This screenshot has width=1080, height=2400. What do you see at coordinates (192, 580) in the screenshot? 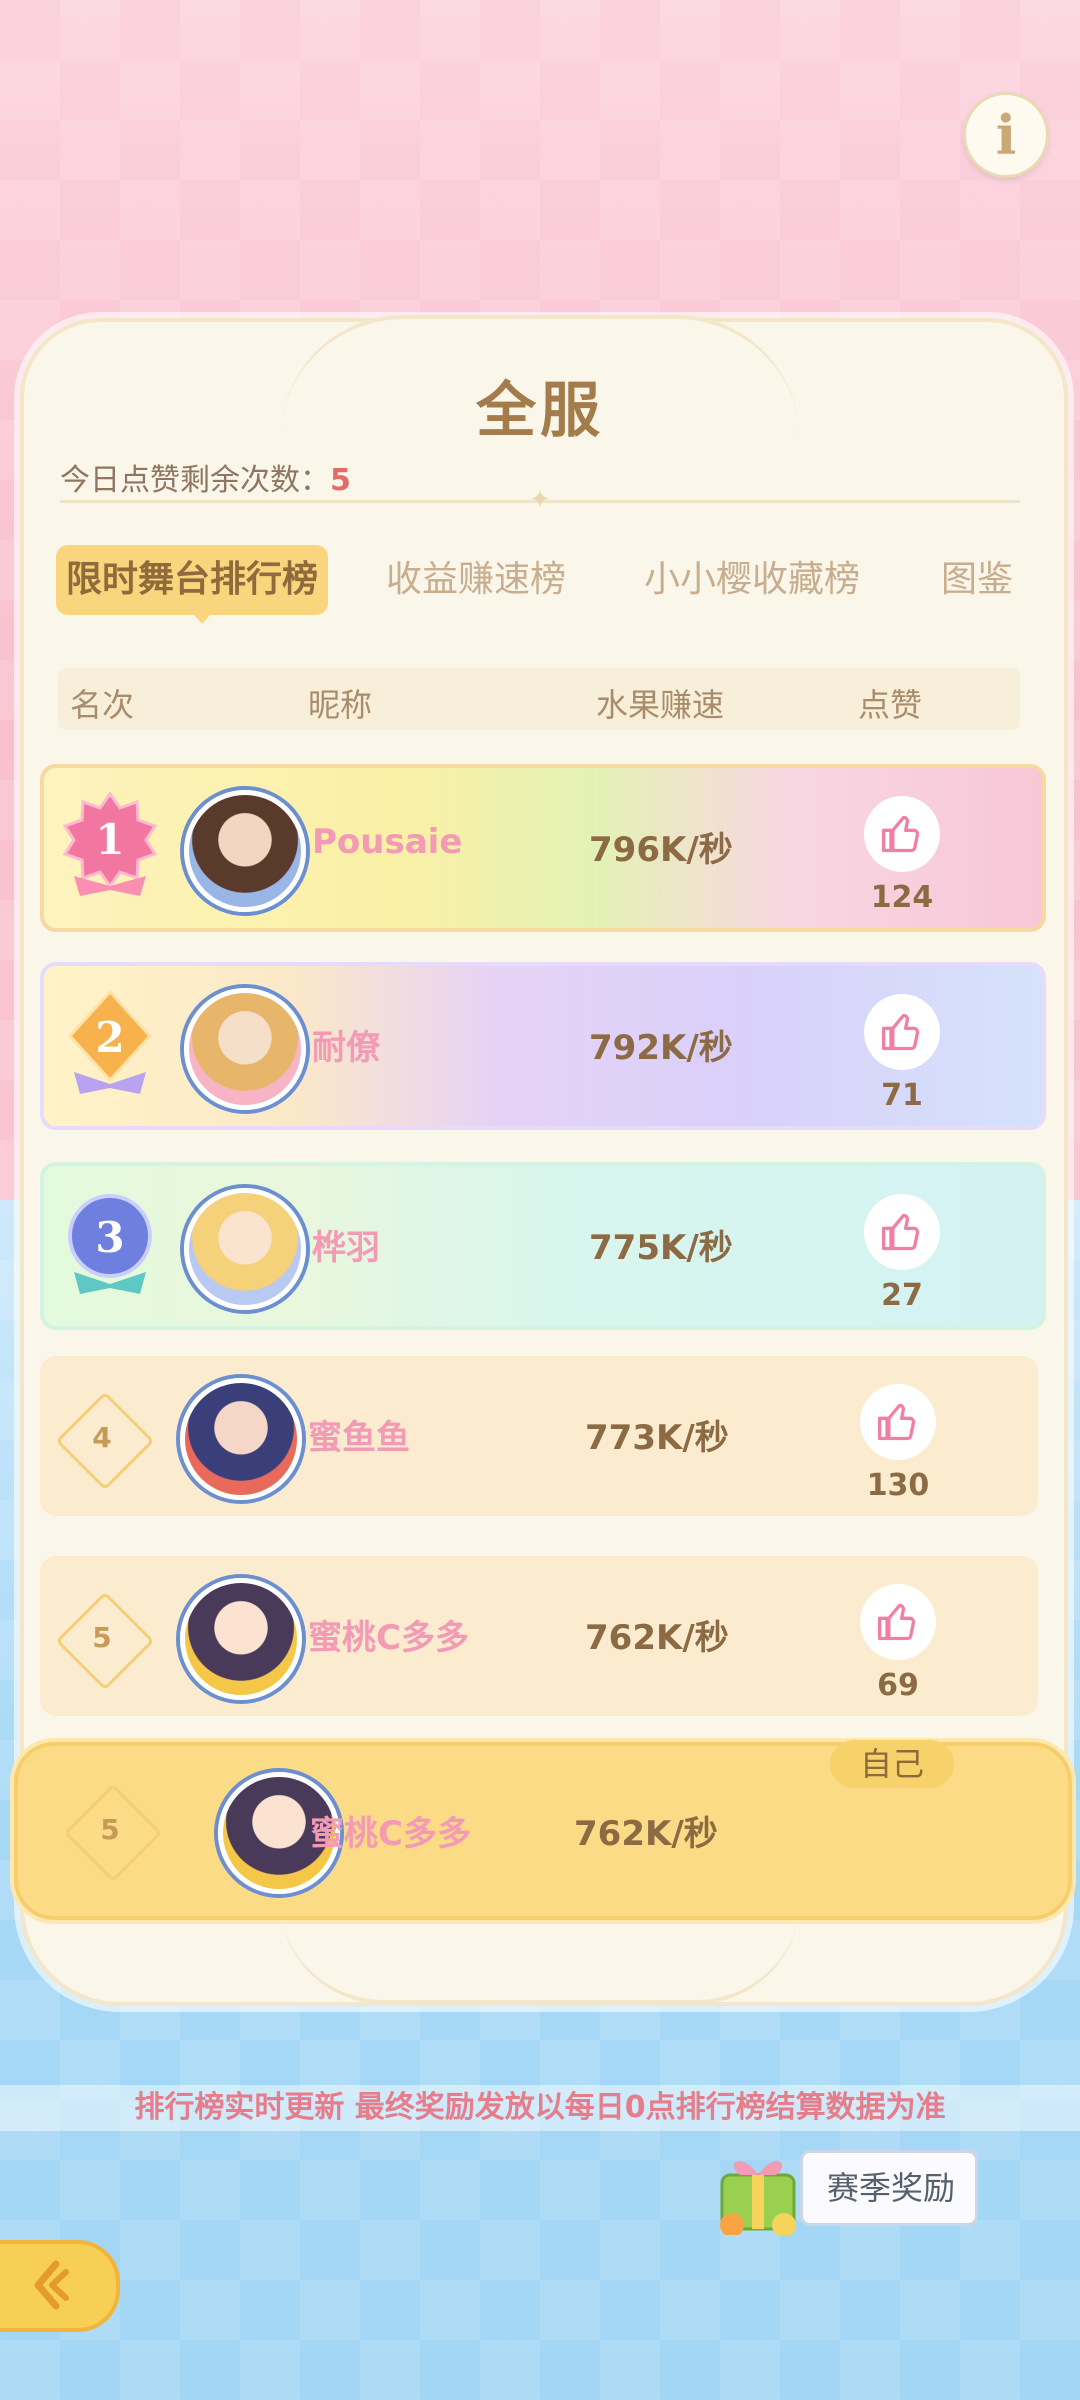
I see `tab-stage-ranking: 限时舞台排行榜` at bounding box center [192, 580].